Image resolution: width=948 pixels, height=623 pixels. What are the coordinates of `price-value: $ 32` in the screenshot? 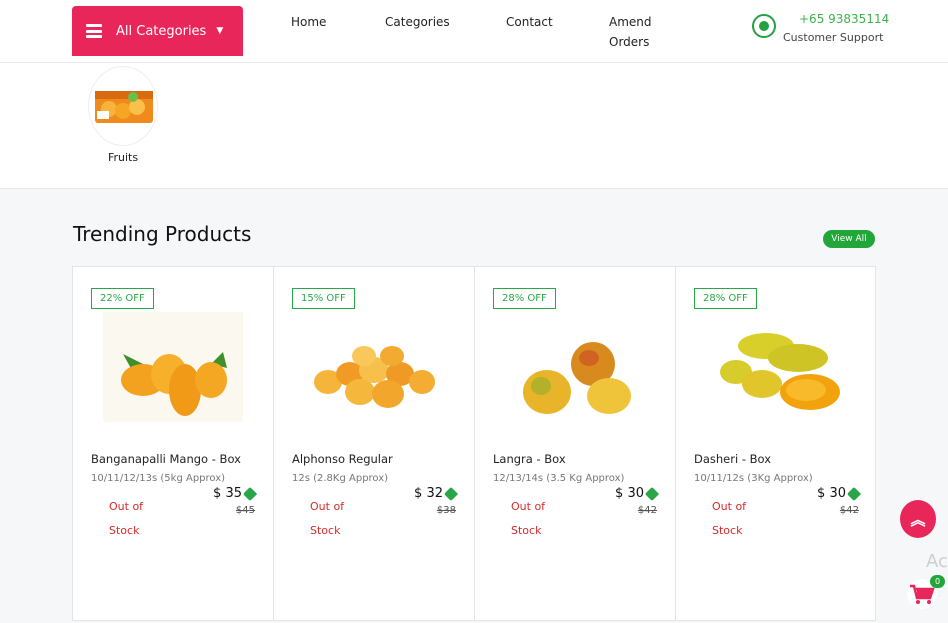 It's located at (428, 493).